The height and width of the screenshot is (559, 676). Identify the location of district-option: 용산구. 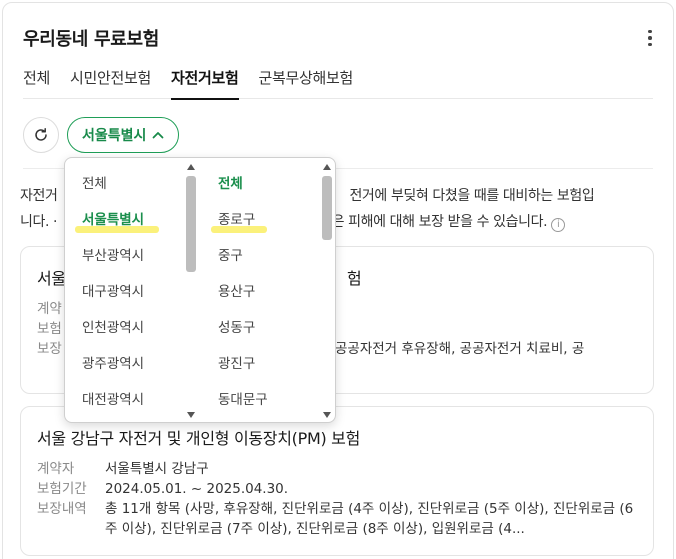
(268, 292).